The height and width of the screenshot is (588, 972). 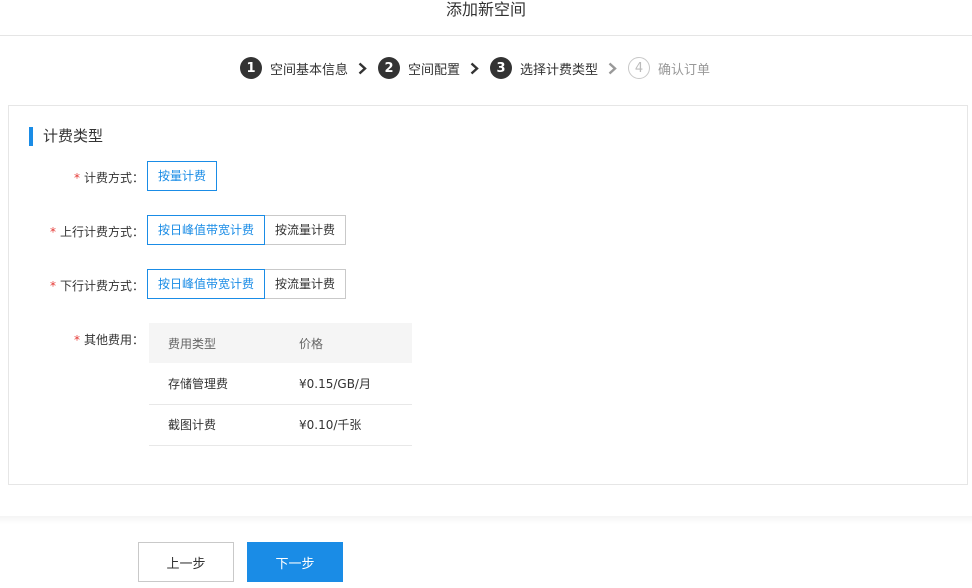 I want to click on step-1: 1 空间基本信息, so click(x=294, y=68).